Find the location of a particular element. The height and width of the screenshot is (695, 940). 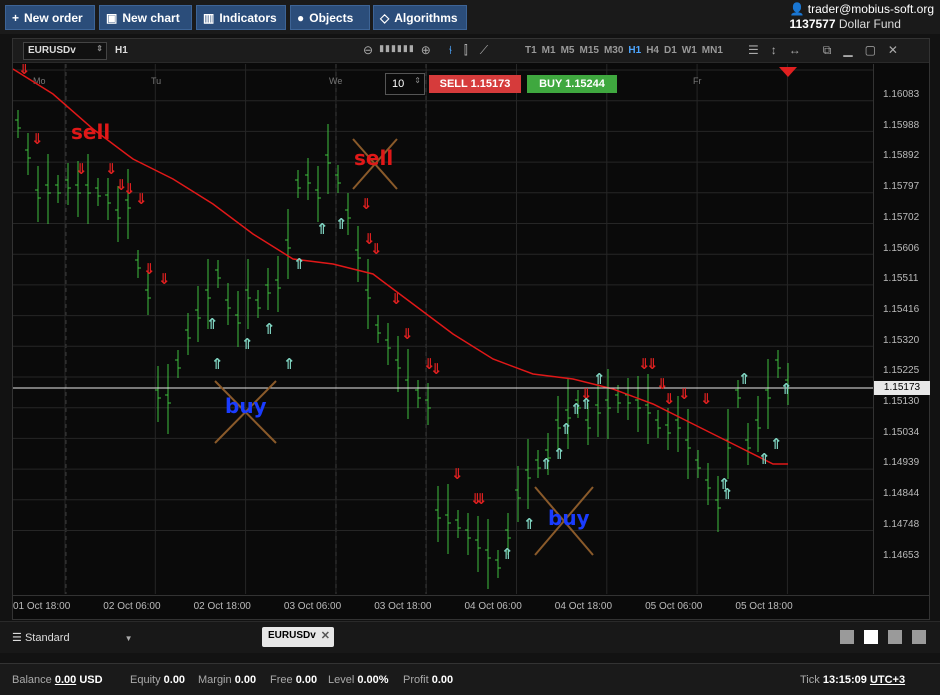

price-tick: 1.15702 is located at coordinates (901, 217).